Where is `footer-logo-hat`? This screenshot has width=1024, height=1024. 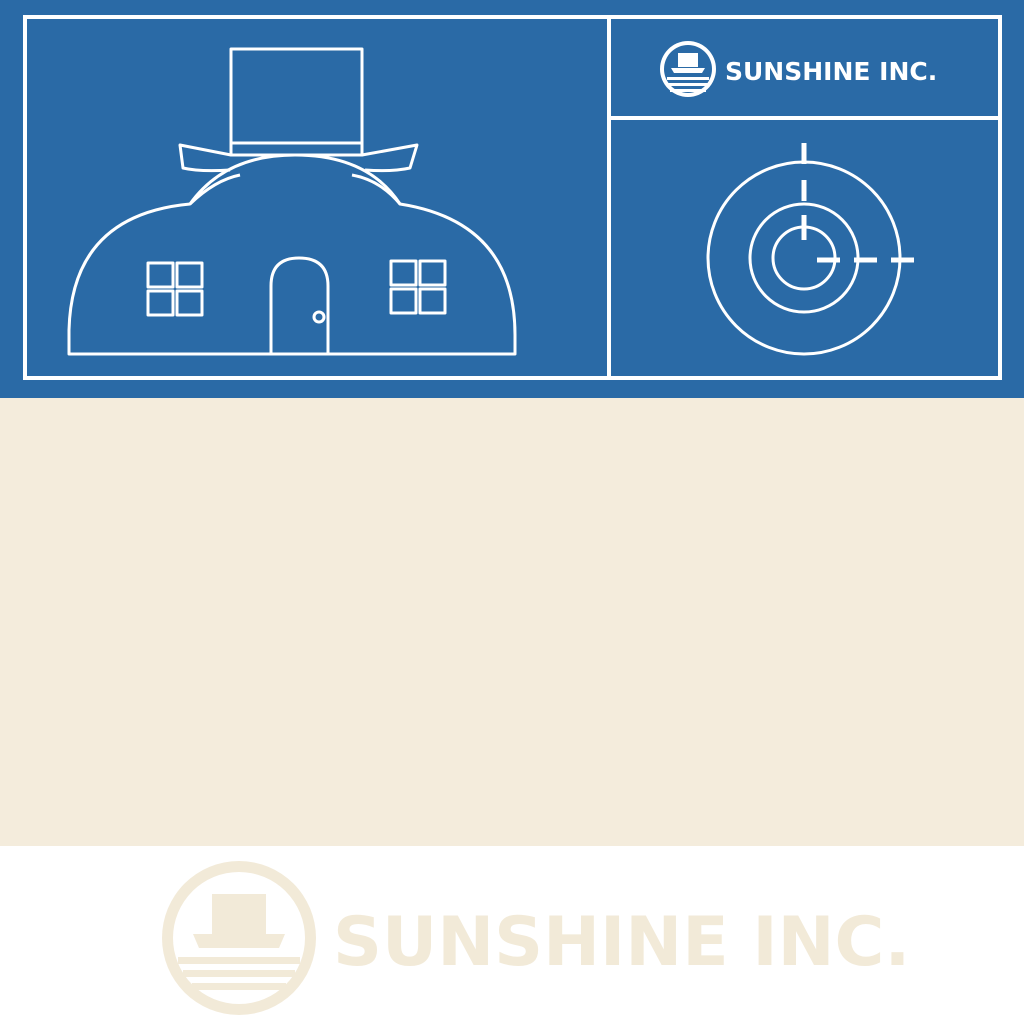
footer-logo-hat is located at coordinates (239, 915).